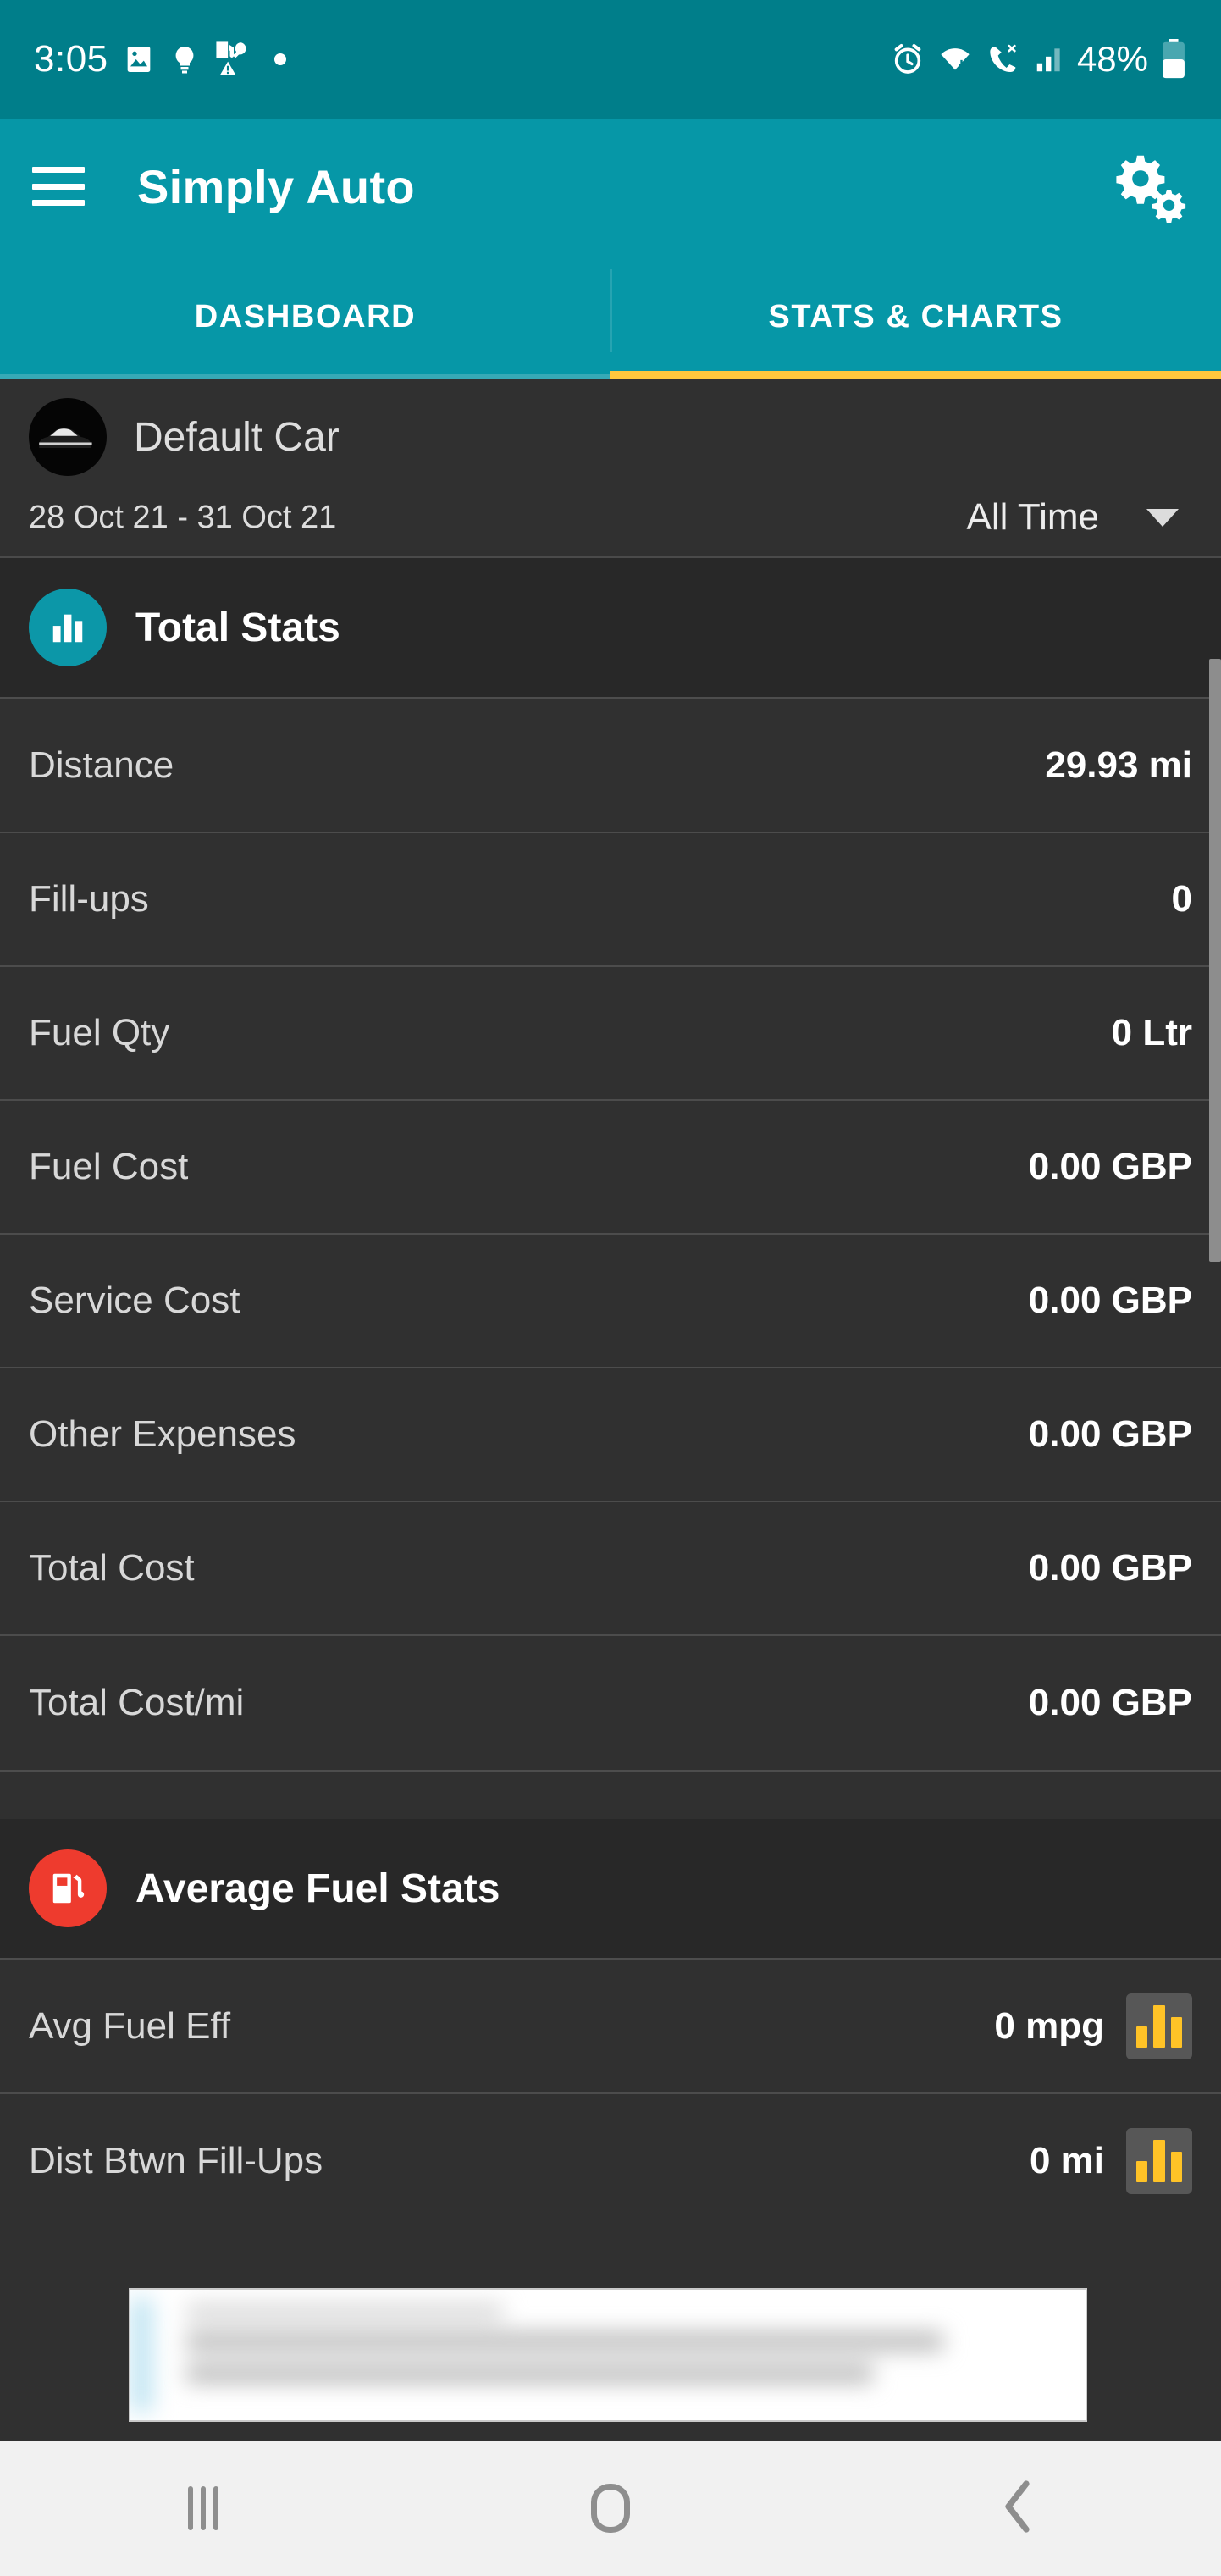  I want to click on date-range-label: 28 Oct 21 - 31 Oct 21, so click(183, 517).